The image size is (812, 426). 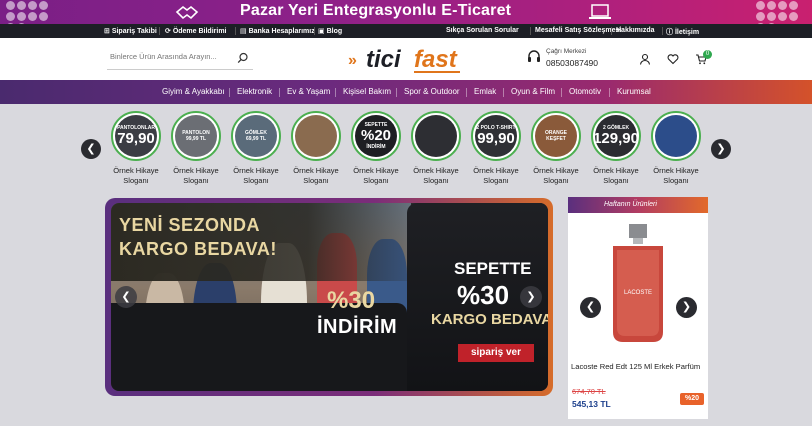 What do you see at coordinates (136, 136) in the screenshot?
I see `story-thumbnail: PANTOLONLAR 79,90` at bounding box center [136, 136].